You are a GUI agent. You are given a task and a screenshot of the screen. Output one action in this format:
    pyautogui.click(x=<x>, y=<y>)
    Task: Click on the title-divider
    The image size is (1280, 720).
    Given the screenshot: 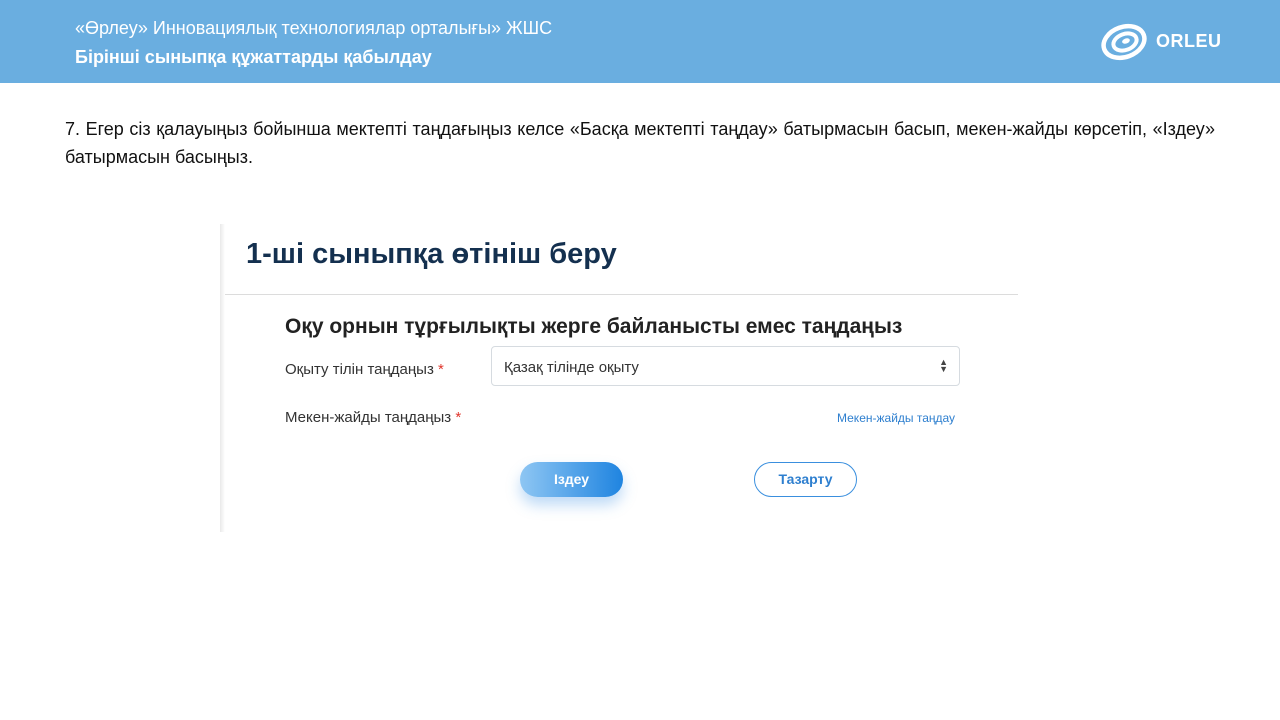 What is the action you would take?
    pyautogui.click(x=621, y=294)
    